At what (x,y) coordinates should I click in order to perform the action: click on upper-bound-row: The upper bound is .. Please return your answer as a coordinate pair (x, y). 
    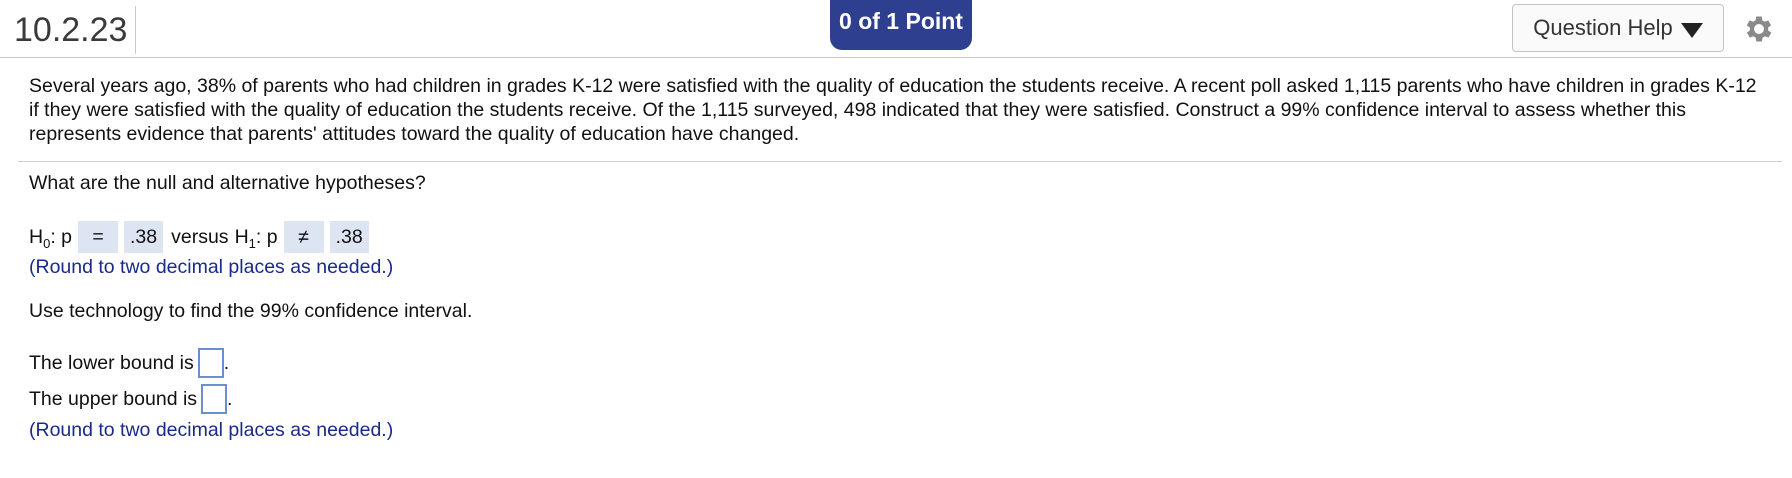
    Looking at the image, I should click on (130, 399).